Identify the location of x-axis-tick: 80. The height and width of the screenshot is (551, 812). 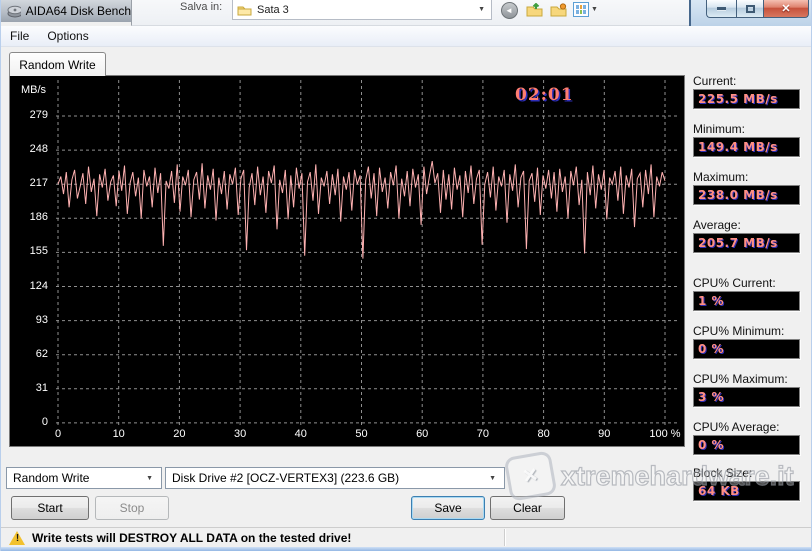
(543, 434).